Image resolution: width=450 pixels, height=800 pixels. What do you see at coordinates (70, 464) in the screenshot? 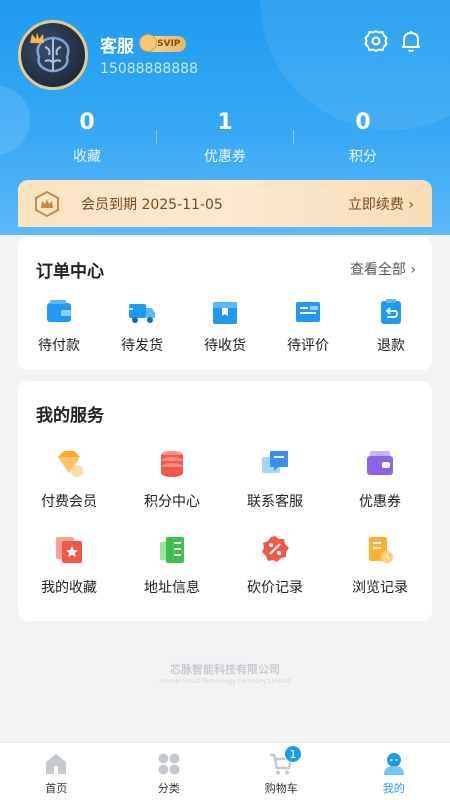
I see `diamond-icon` at bounding box center [70, 464].